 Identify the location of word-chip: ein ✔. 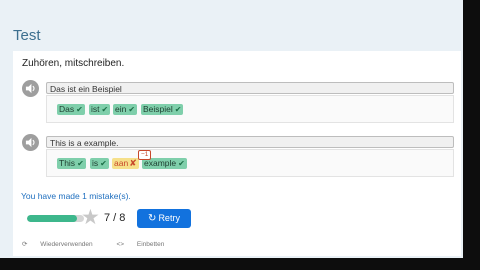
(125, 109).